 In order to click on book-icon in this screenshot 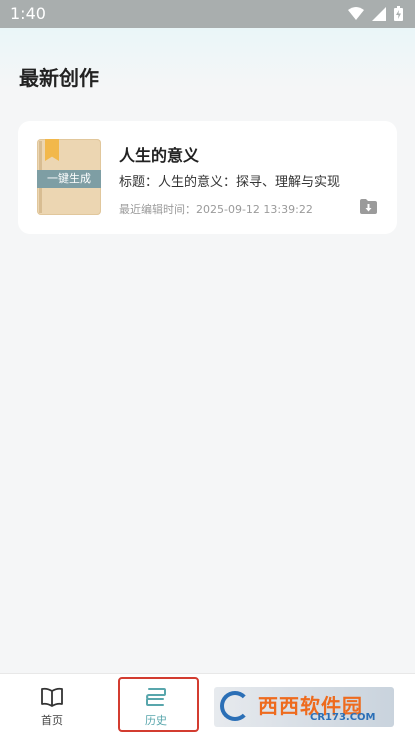, I will do `click(52, 697)`.